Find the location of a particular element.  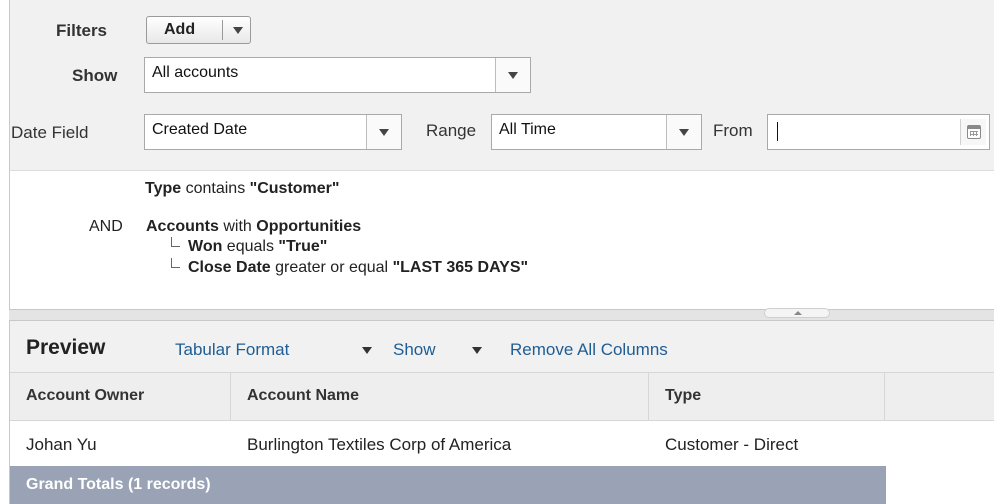

table-header: Account Owner Account Name Type is located at coordinates (502, 396).